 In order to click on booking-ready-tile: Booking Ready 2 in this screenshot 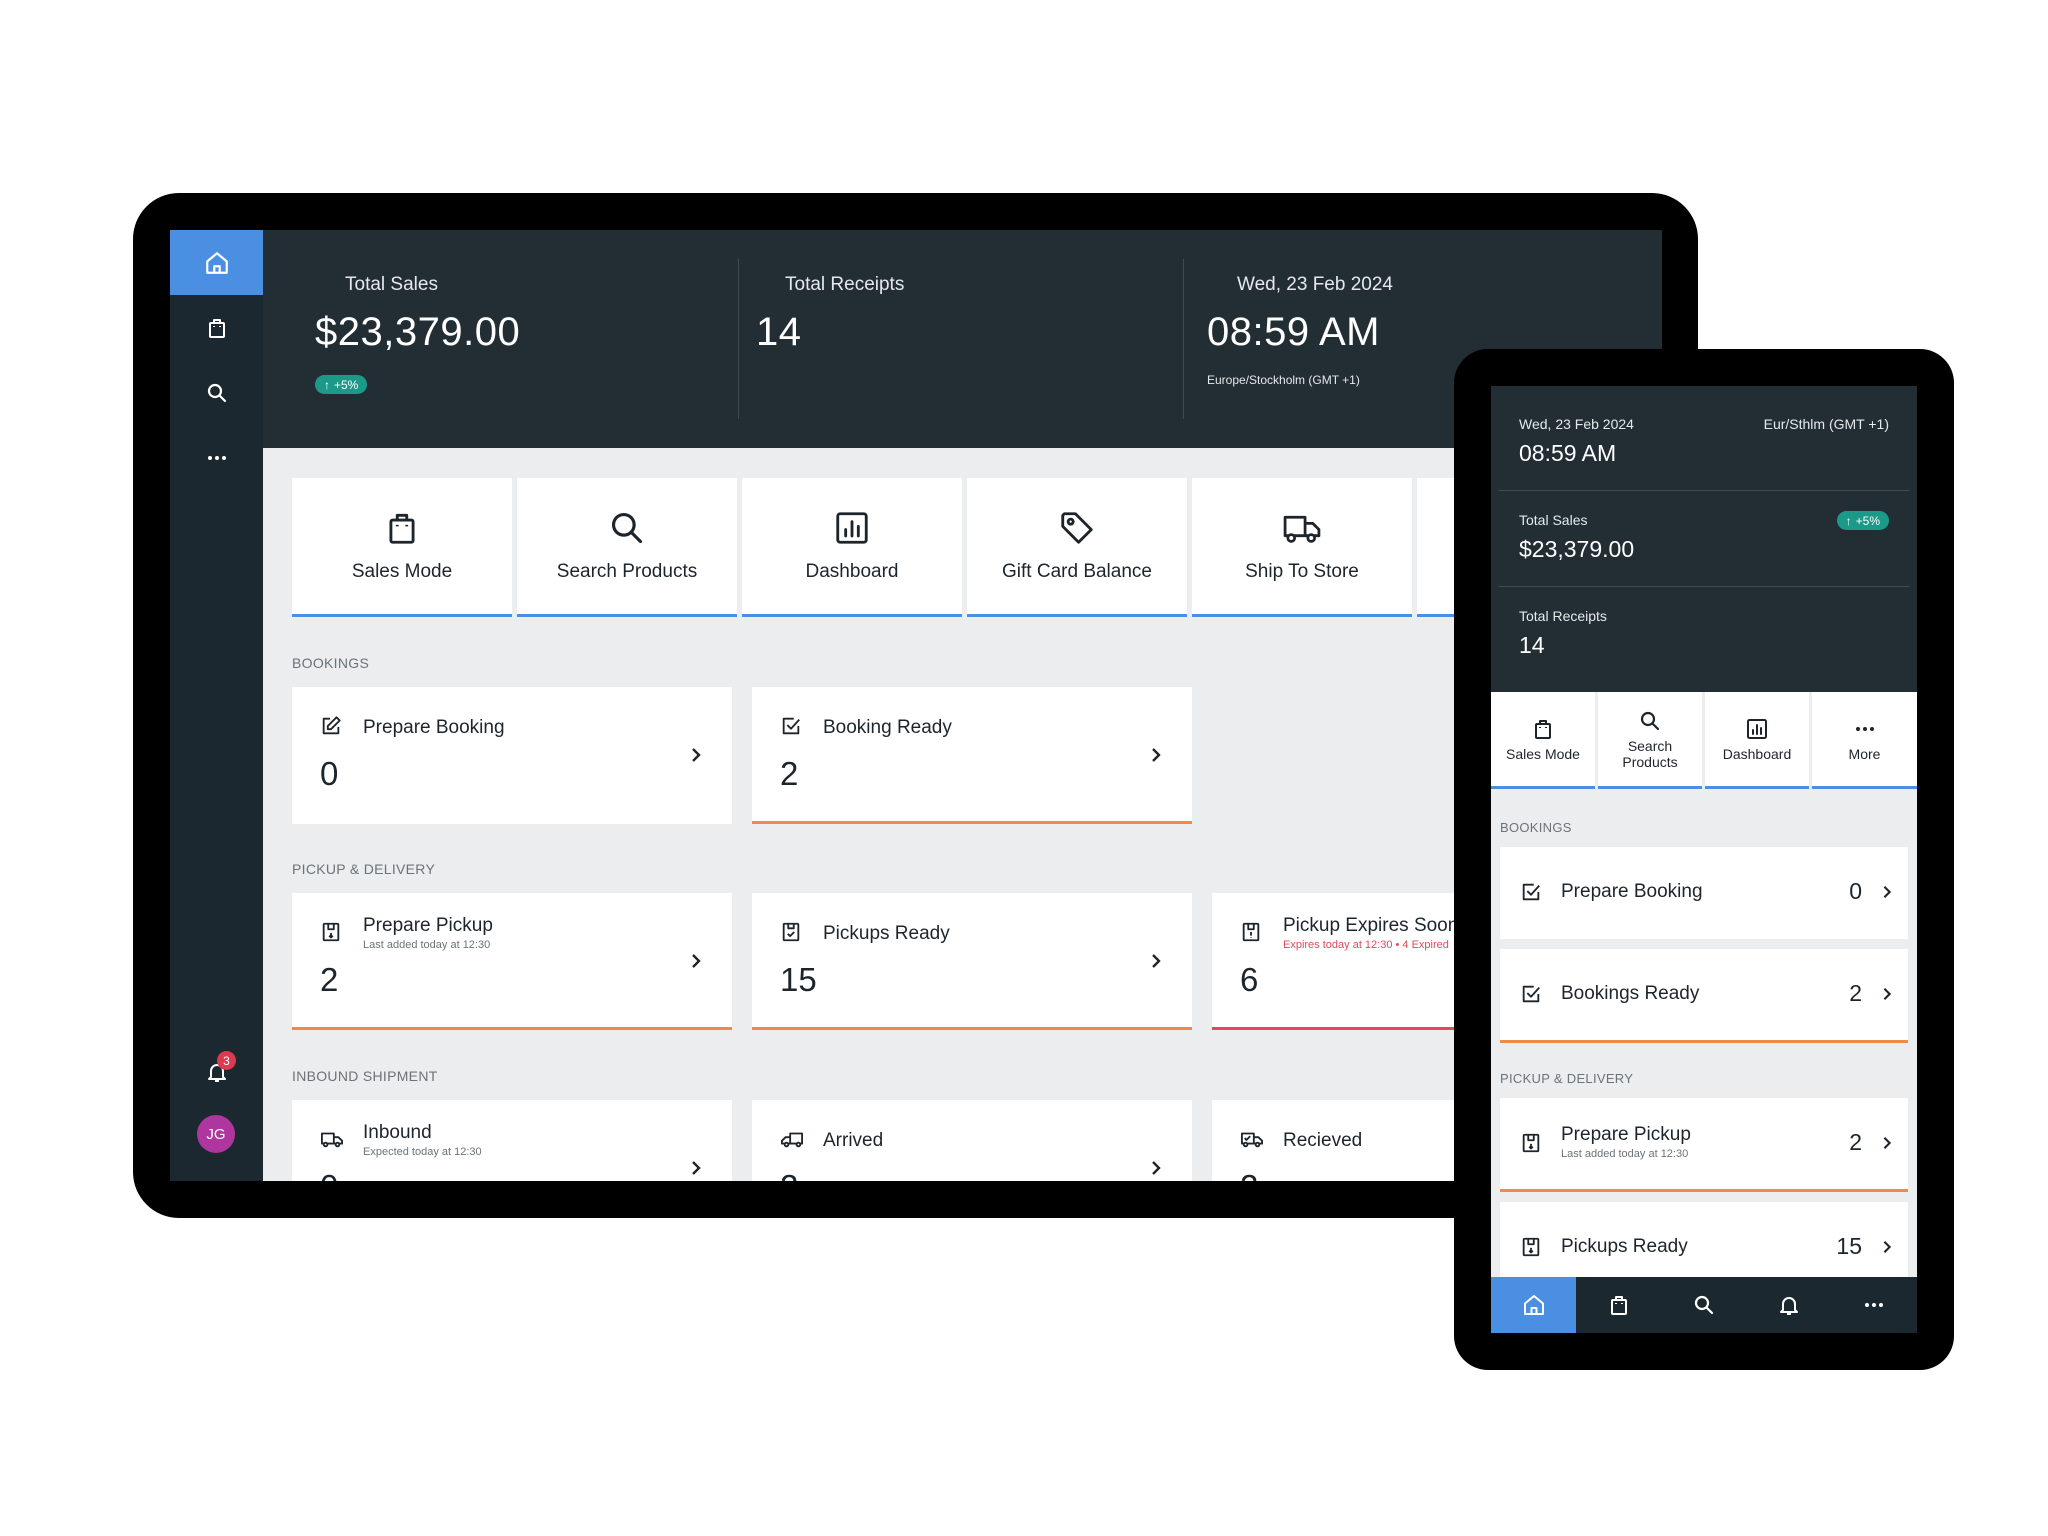, I will do `click(972, 755)`.